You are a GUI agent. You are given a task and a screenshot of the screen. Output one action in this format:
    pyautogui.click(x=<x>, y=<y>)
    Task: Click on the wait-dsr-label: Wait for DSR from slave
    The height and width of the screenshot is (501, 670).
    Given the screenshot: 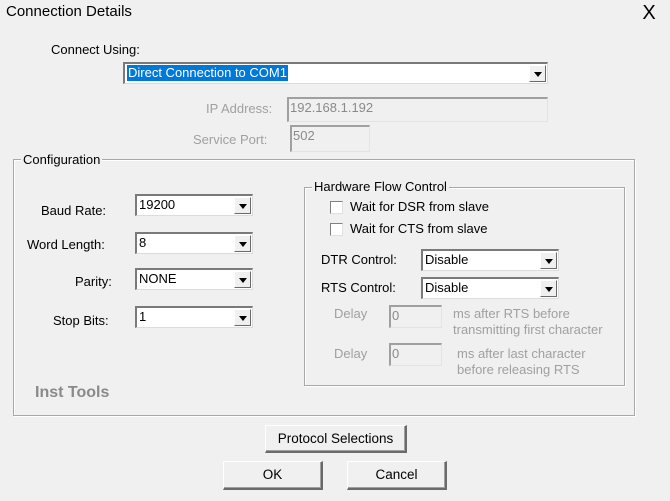 What is the action you would take?
    pyautogui.click(x=419, y=206)
    